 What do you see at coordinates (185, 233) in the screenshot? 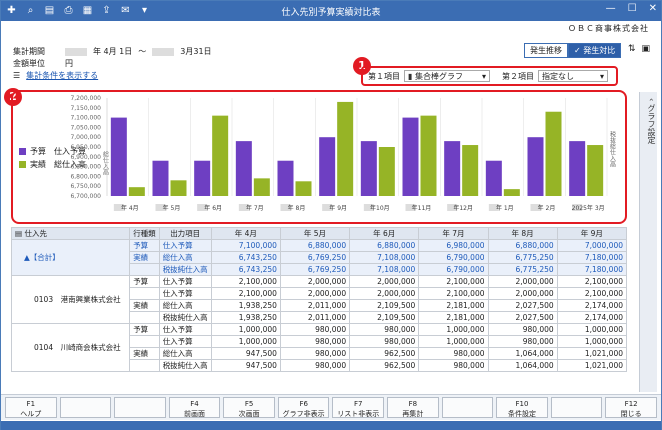
I see `grid-header-cell: 出力項目` at bounding box center [185, 233].